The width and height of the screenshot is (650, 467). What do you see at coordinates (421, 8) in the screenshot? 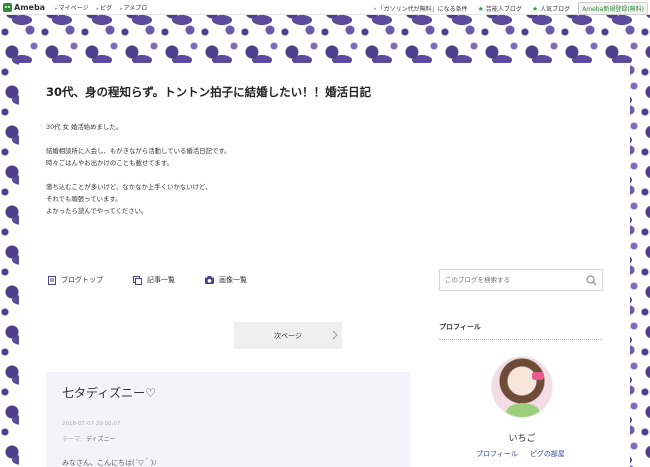
I see `promo-link: 「ガソリン代が無料」になる条件` at bounding box center [421, 8].